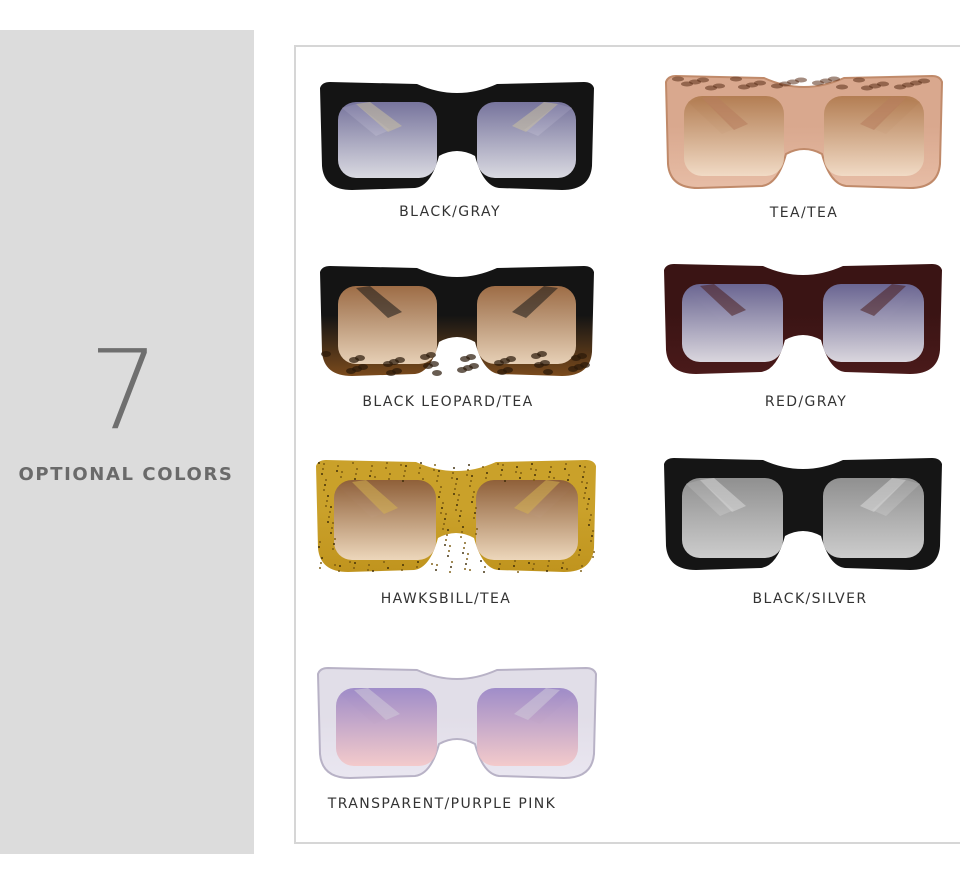  Describe the element at coordinates (806, 402) in the screenshot. I see `color-label-red-gray: RED/GRAY` at that location.